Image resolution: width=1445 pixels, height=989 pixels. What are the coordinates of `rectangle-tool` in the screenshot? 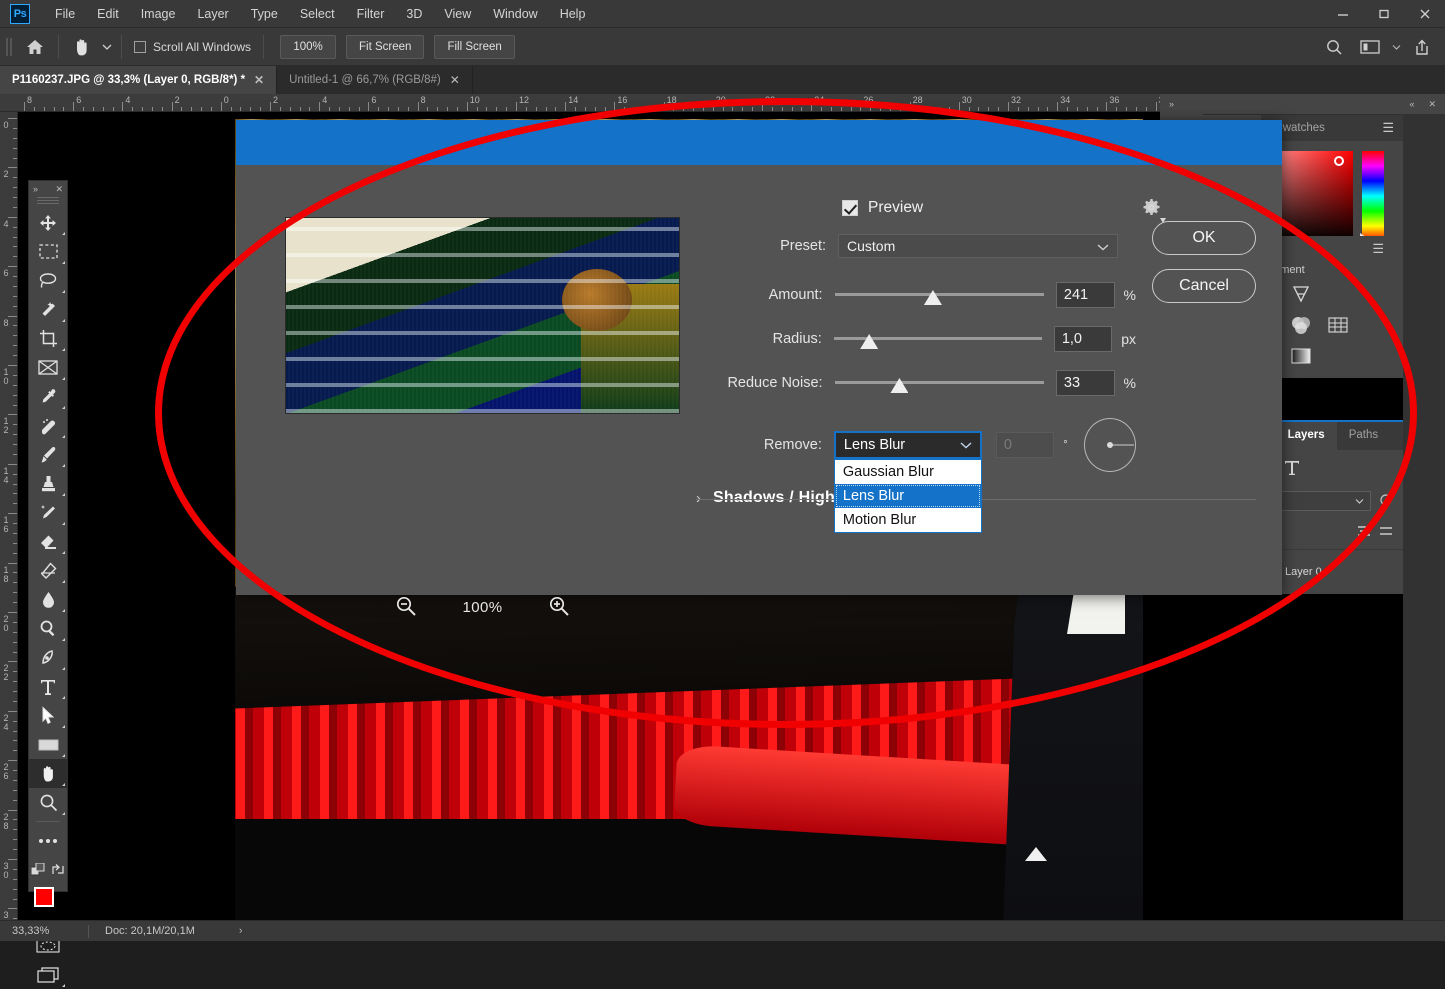 It's located at (48, 744).